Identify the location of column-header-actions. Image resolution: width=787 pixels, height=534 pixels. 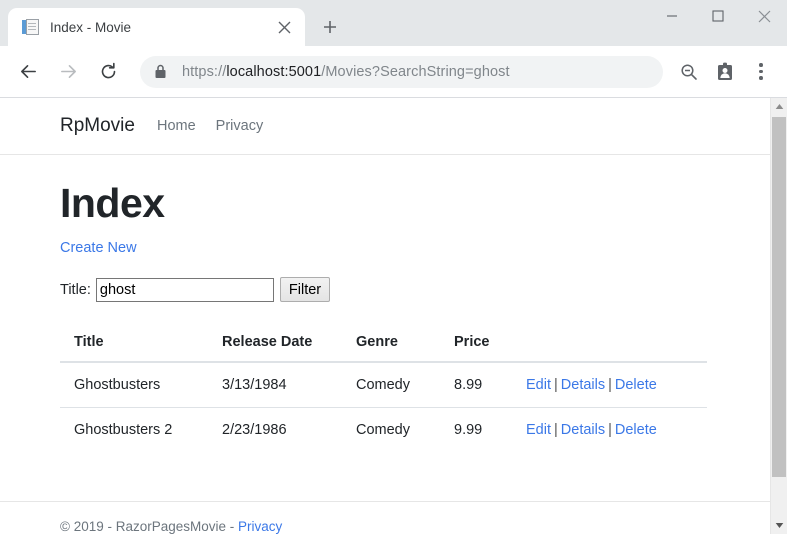
(610, 344).